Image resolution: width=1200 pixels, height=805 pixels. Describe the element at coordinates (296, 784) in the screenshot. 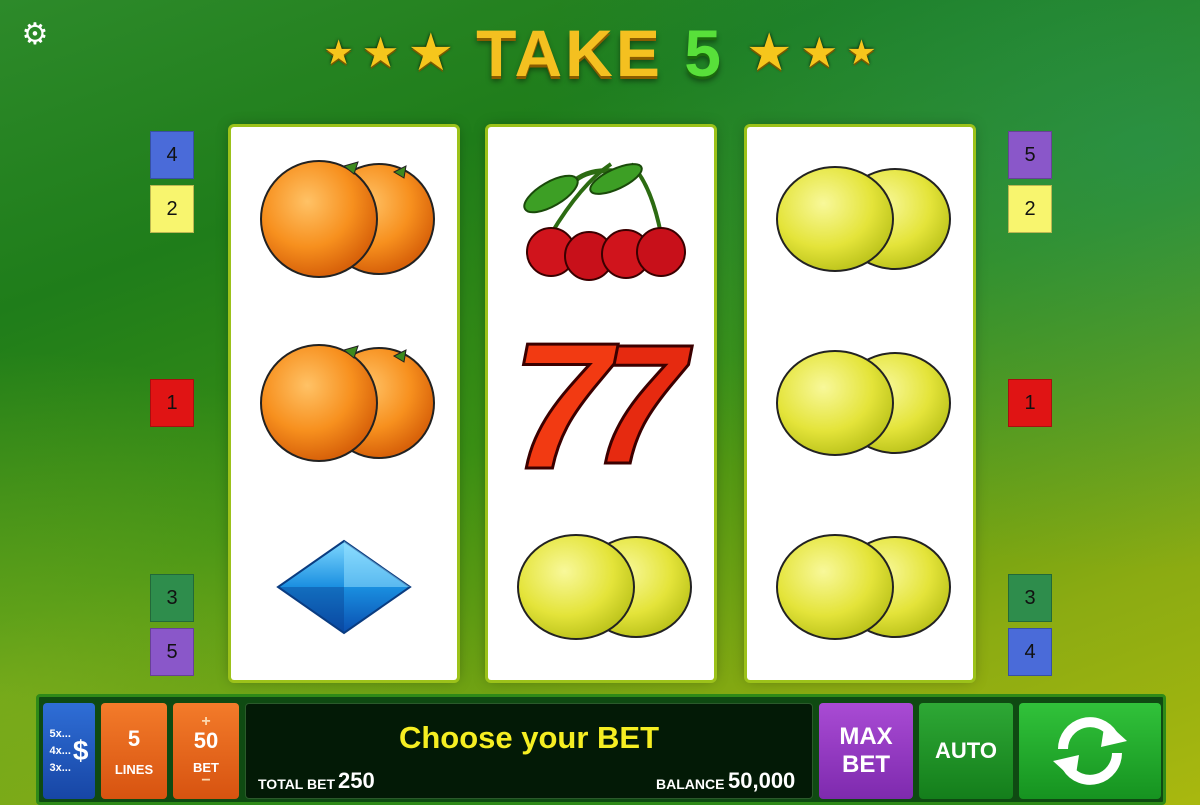

I see `total-bet-label: TOTAL BET` at that location.